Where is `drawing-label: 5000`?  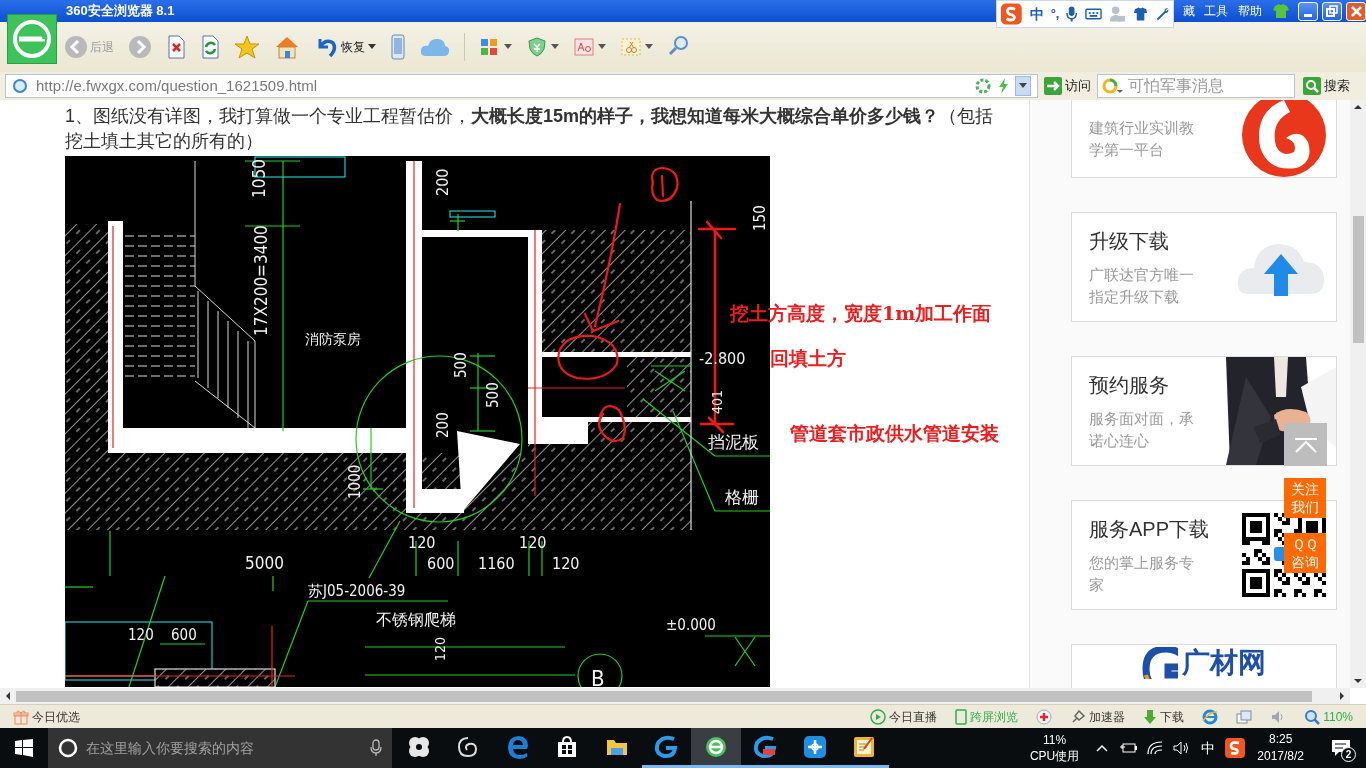
drawing-label: 5000 is located at coordinates (264, 563).